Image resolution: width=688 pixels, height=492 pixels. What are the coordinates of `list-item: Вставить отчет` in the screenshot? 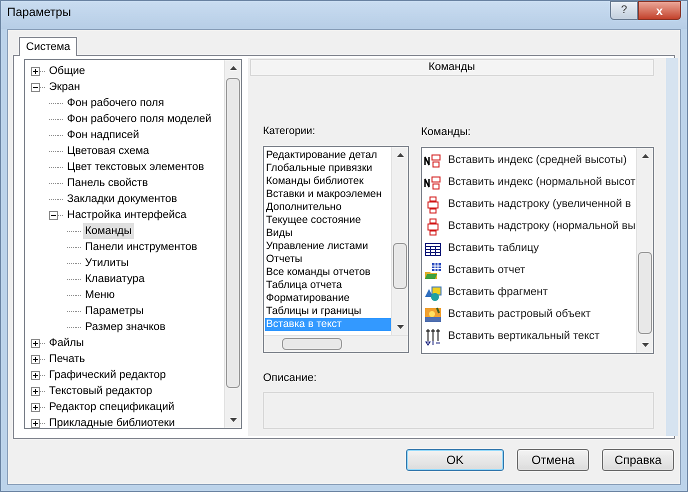 It's located at (530, 271).